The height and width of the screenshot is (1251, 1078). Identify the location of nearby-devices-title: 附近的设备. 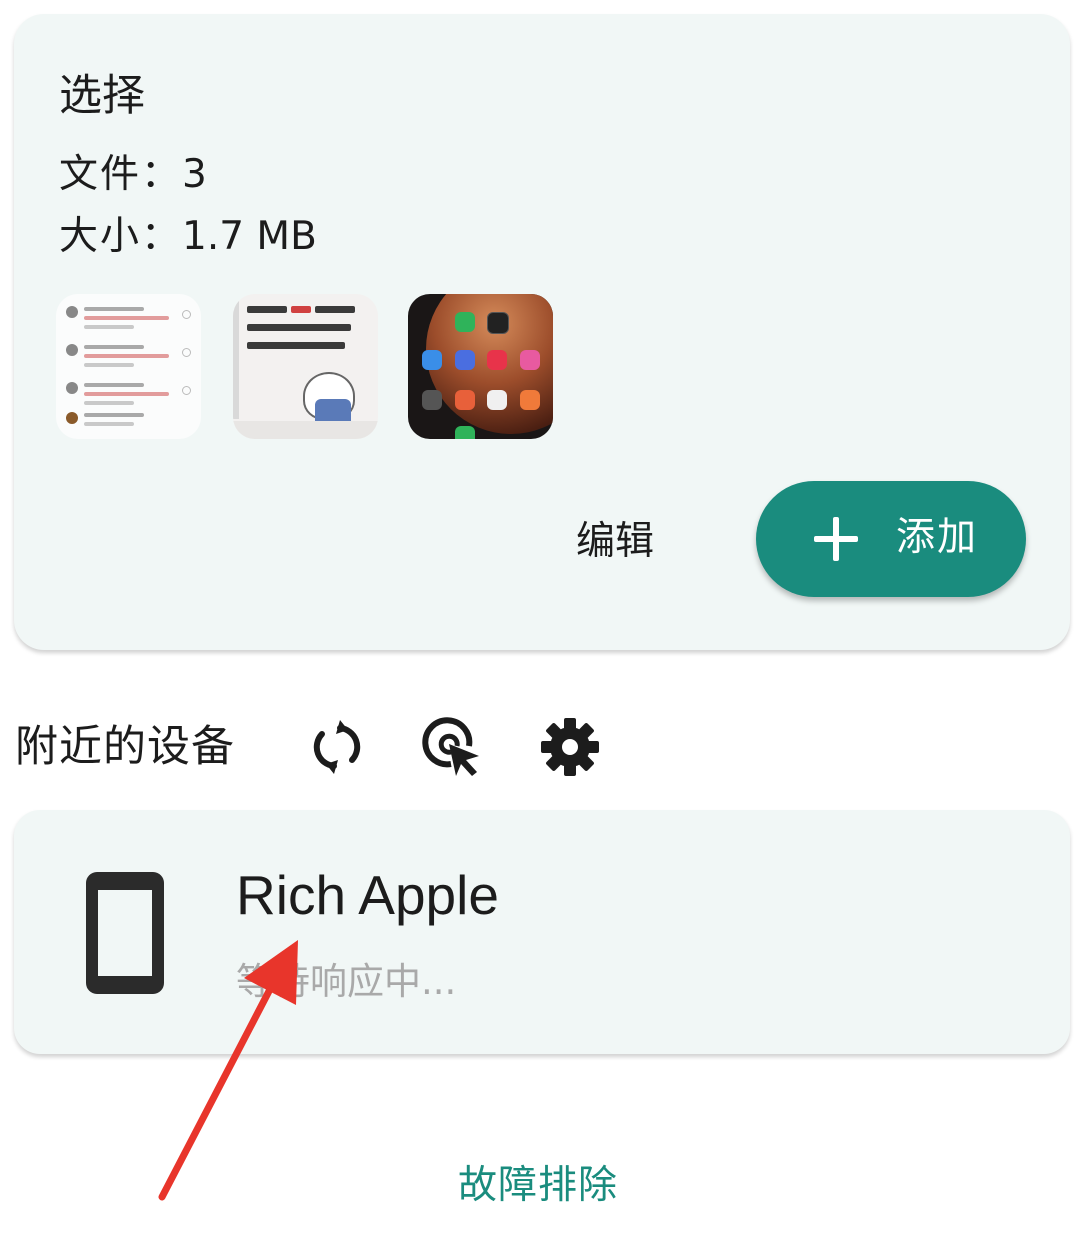
(125, 747).